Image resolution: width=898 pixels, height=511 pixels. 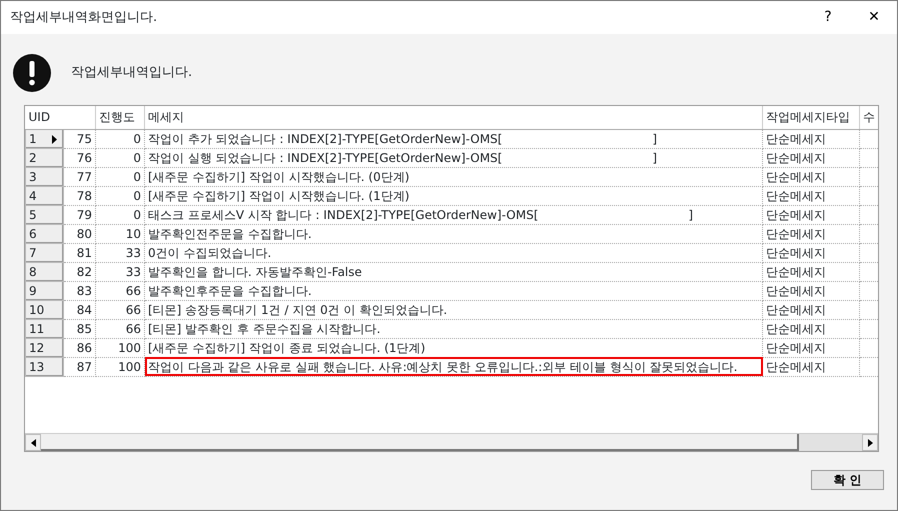 I want to click on table-cell: [새주문 수집하기] 작업이 시작했습니다. (0단계), so click(x=453, y=176).